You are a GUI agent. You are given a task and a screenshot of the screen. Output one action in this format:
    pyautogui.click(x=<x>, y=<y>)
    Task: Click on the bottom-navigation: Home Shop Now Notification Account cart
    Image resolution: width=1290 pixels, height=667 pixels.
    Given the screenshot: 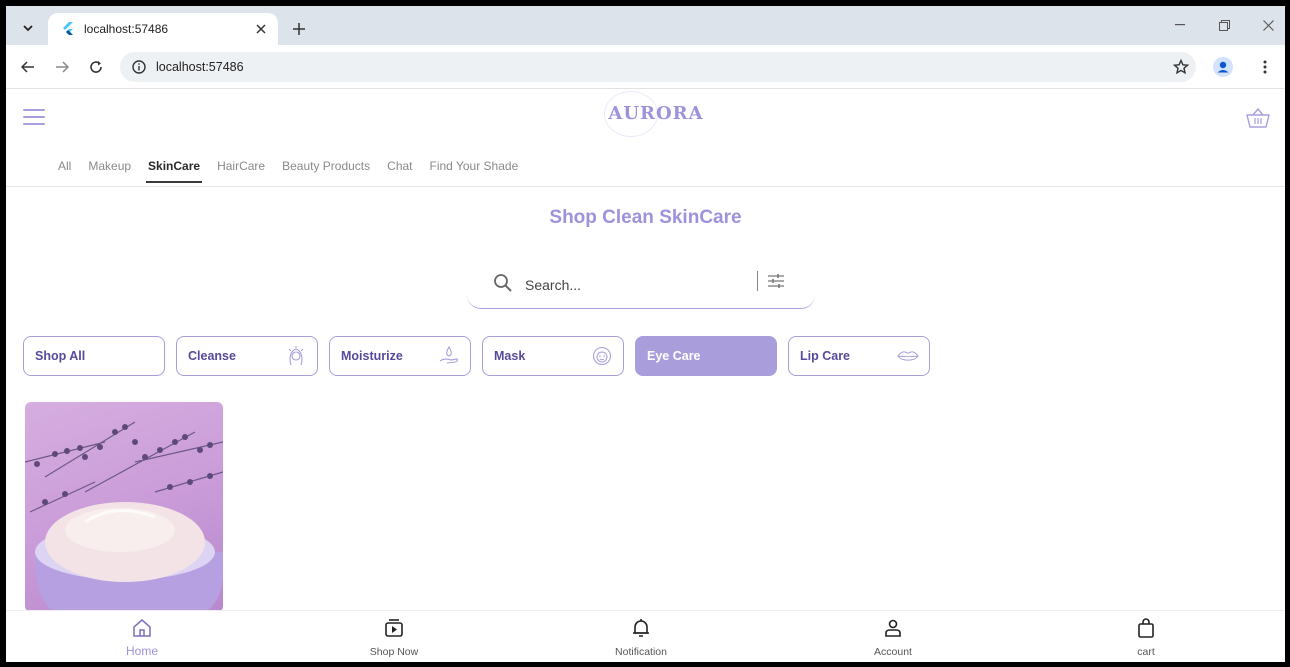 What is the action you would take?
    pyautogui.click(x=645, y=636)
    